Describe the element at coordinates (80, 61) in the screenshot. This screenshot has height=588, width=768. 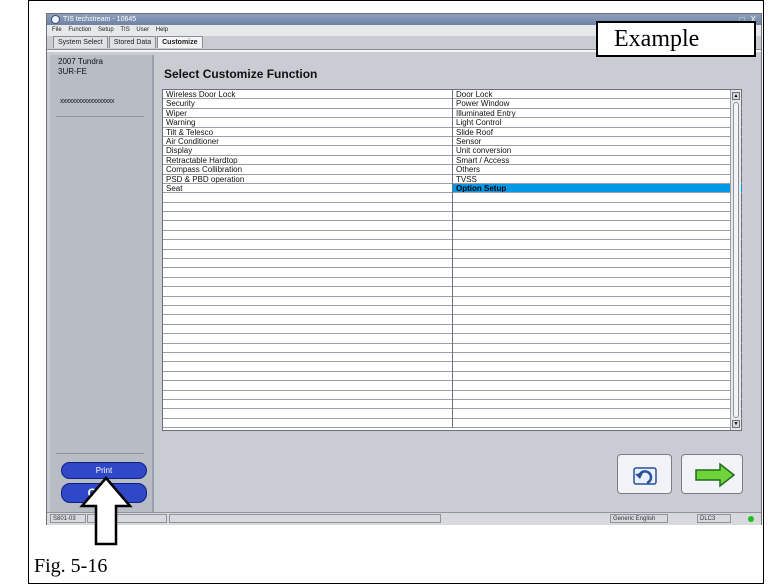
I see `vehicle-model: 2007 Tundra` at that location.